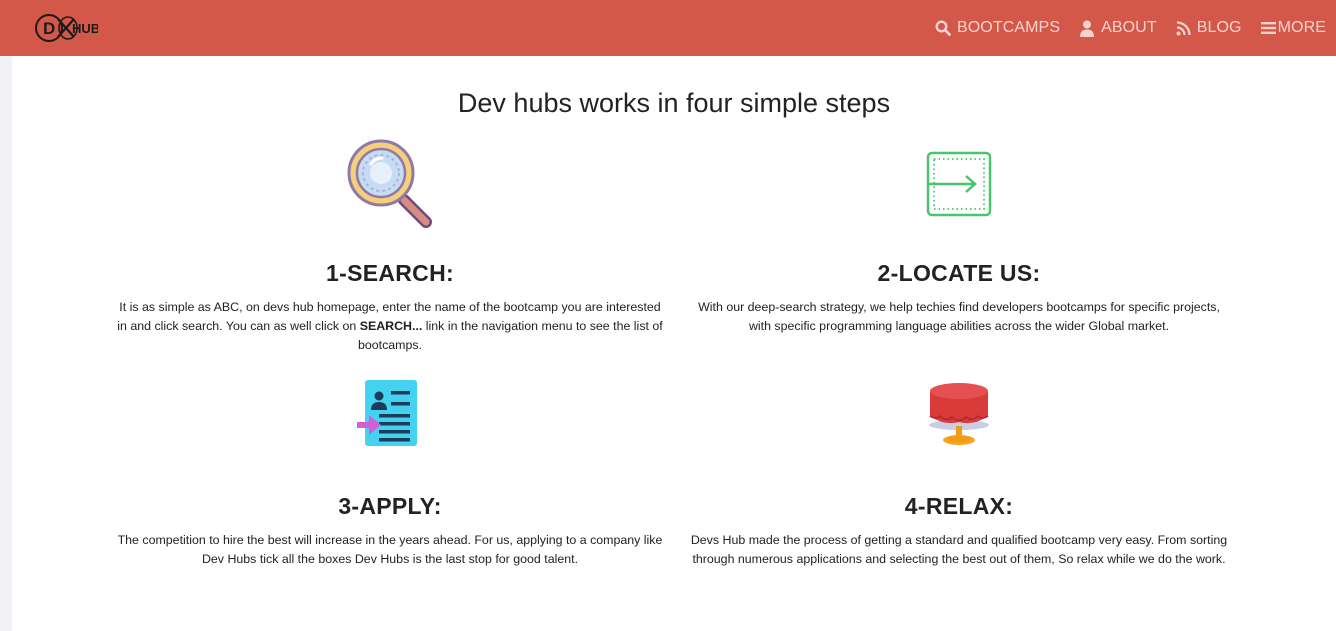 The width and height of the screenshot is (1336, 631). Describe the element at coordinates (390, 273) in the screenshot. I see `step-title: 1-SEARCH:` at that location.